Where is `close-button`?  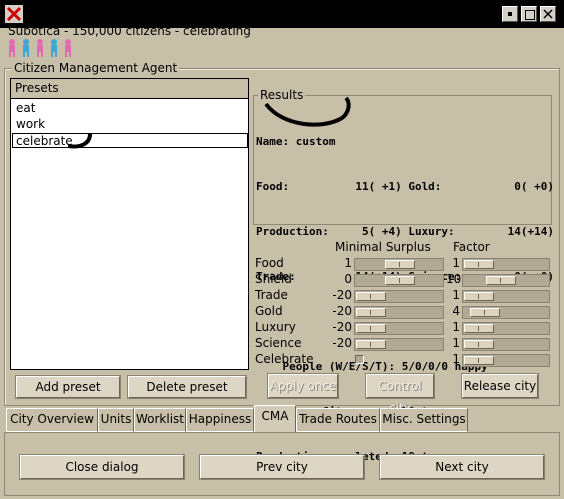
close-button is located at coordinates (548, 14).